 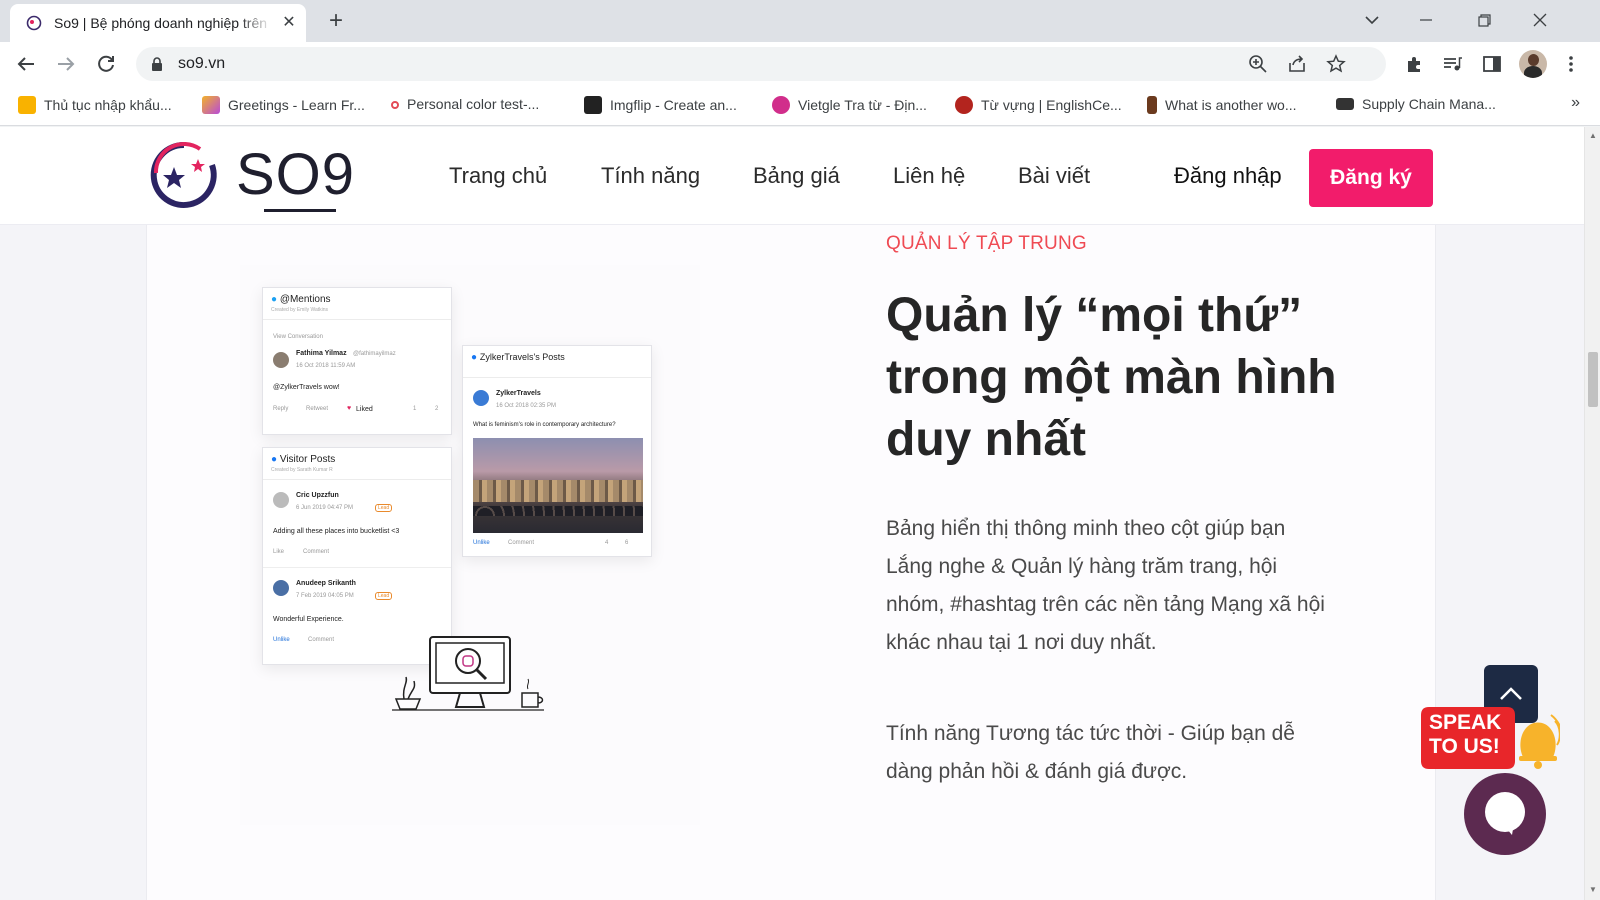 I want to click on bookmark-h-icon, so click(x=1152, y=105).